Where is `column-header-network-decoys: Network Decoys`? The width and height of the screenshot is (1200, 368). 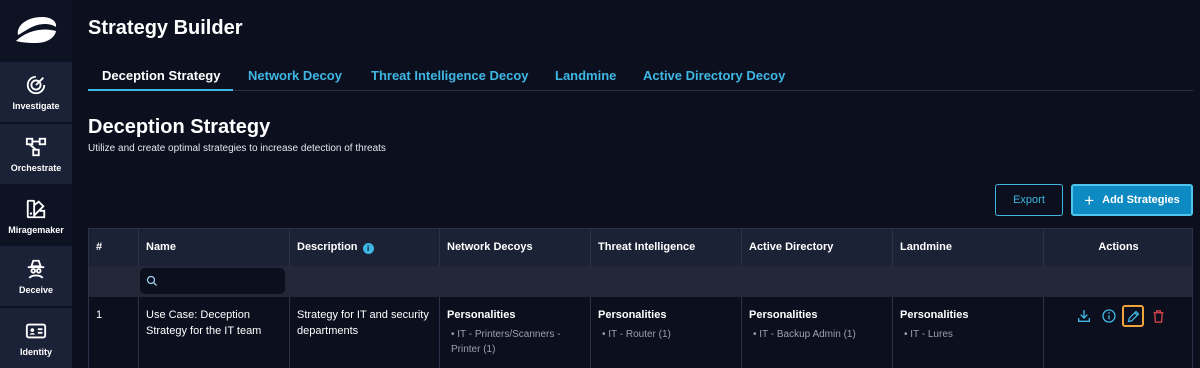
column-header-network-decoys: Network Decoys is located at coordinates (514, 247).